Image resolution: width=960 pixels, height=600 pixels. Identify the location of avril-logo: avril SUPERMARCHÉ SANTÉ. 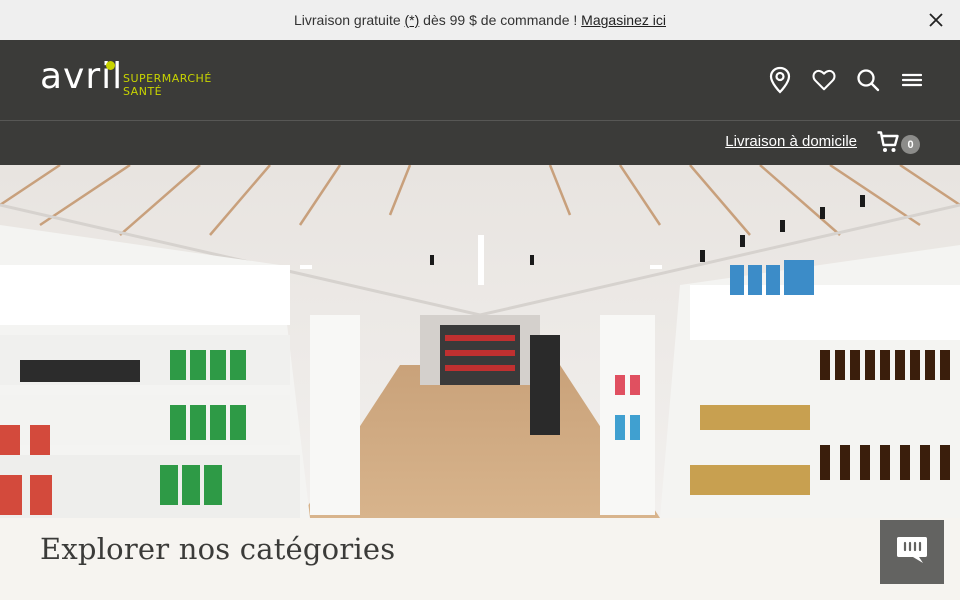
(125, 79).